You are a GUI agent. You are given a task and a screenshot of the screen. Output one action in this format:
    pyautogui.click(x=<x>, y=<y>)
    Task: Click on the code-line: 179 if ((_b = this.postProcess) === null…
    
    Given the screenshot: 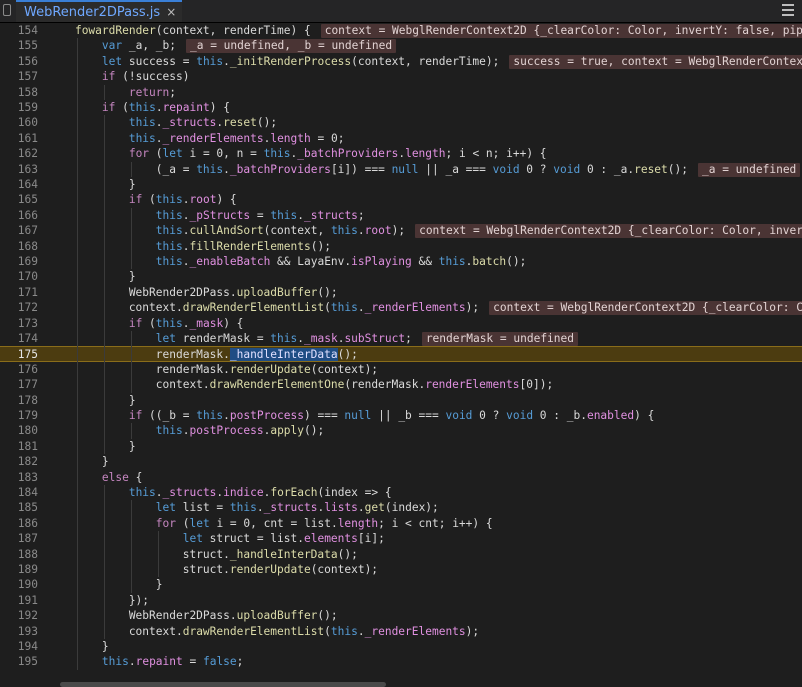 What is the action you would take?
    pyautogui.click(x=401, y=415)
    